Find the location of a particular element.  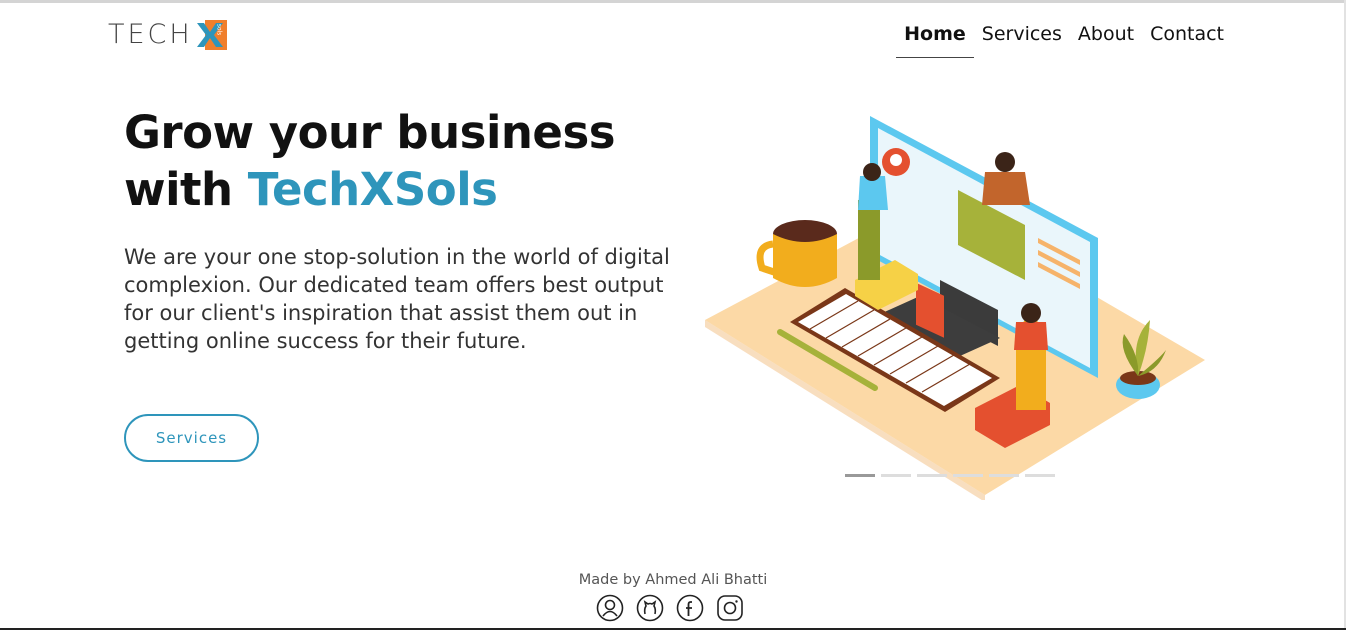

services-button: Services is located at coordinates (191, 438).